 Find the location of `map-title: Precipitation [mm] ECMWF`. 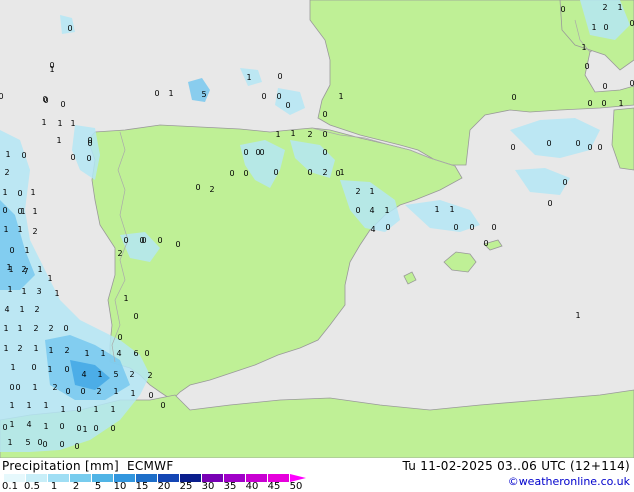

map-title: Precipitation [mm] ECMWF is located at coordinates (88, 466).